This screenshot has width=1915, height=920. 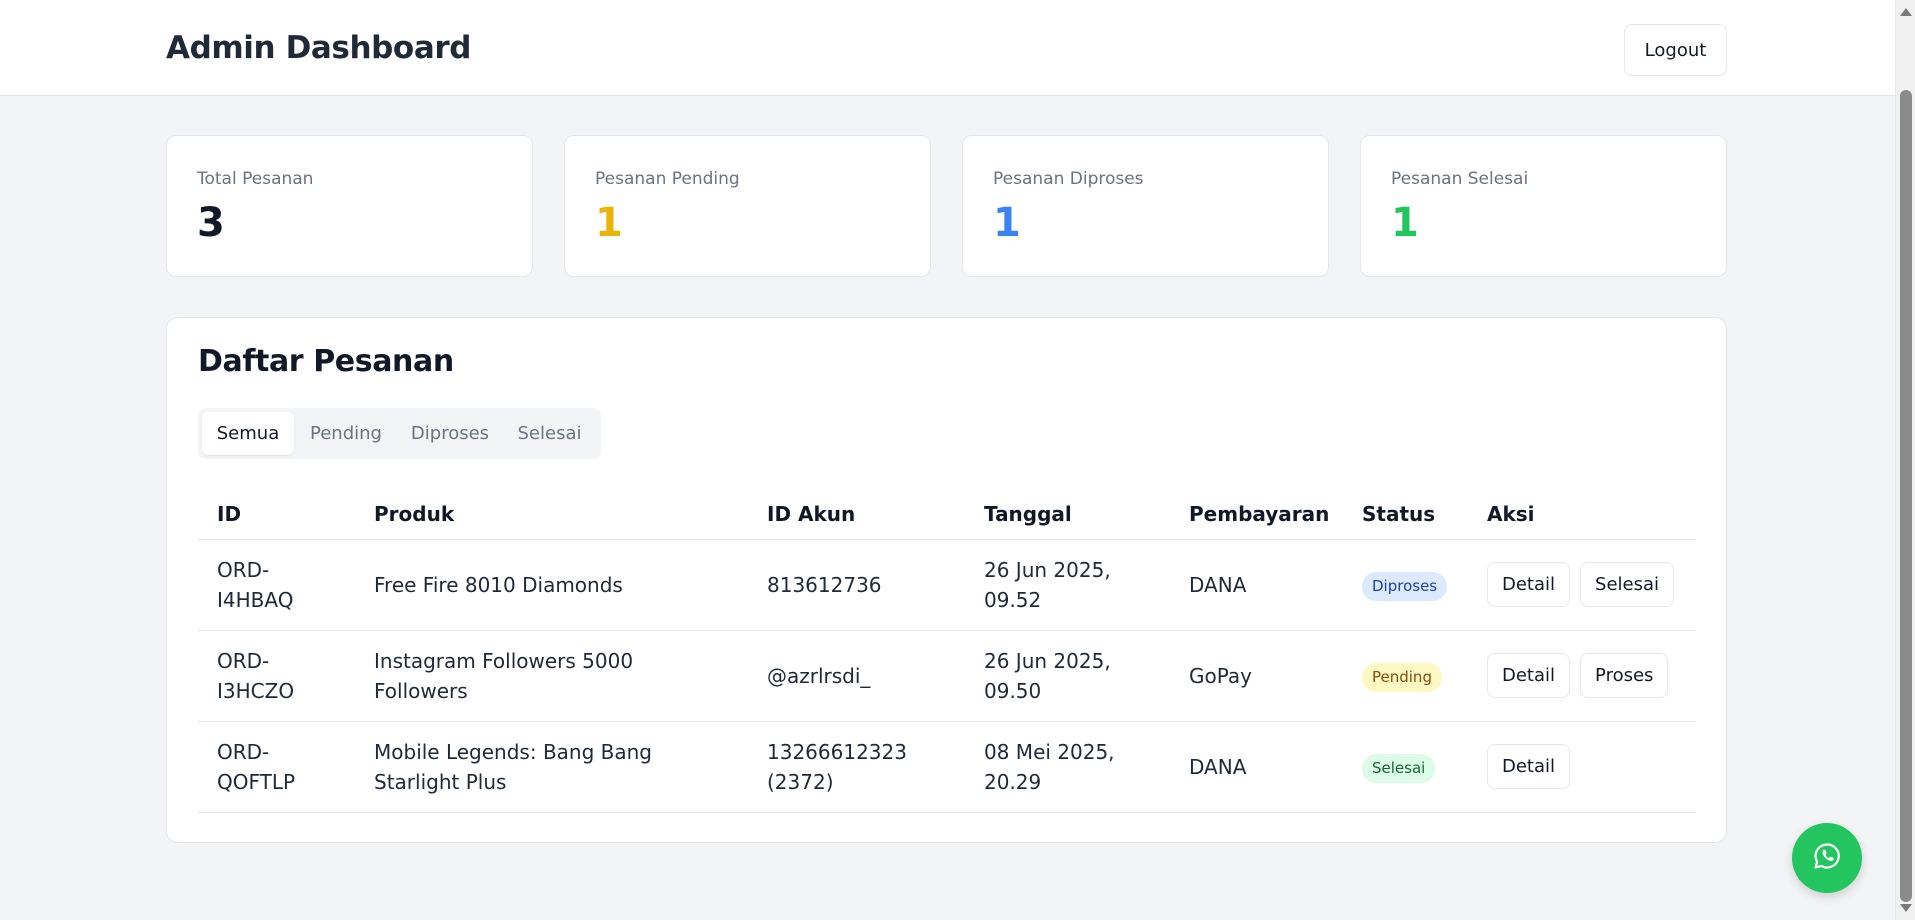 I want to click on account-id-line: 813612736, so click(x=824, y=584).